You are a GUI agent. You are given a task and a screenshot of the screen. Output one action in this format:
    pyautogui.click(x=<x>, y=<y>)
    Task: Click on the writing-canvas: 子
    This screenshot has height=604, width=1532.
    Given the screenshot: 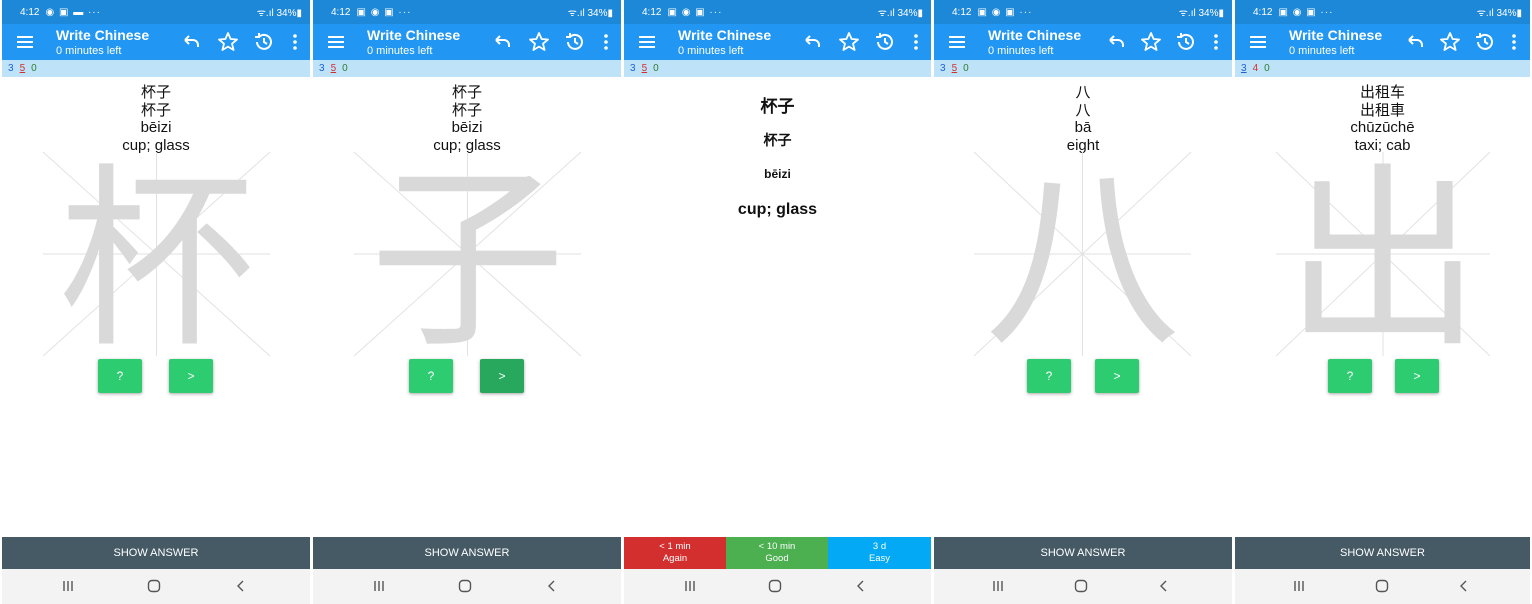 What is the action you would take?
    pyautogui.click(x=467, y=261)
    